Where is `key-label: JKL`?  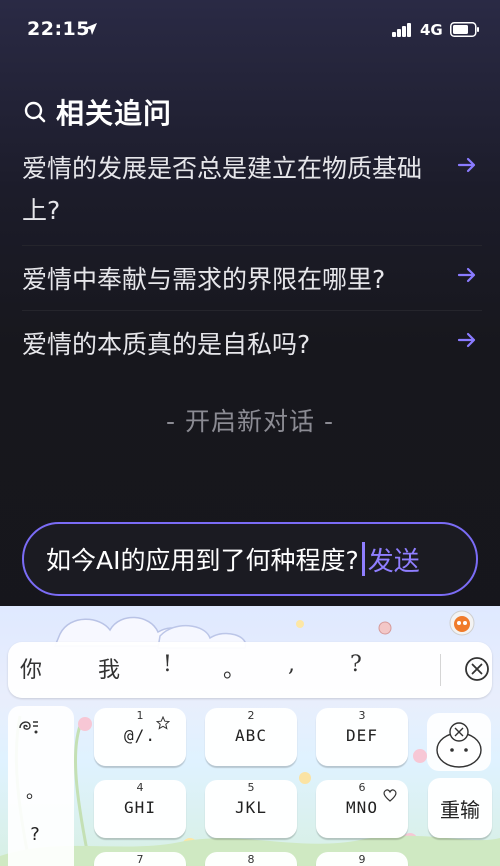 key-label: JKL is located at coordinates (251, 807).